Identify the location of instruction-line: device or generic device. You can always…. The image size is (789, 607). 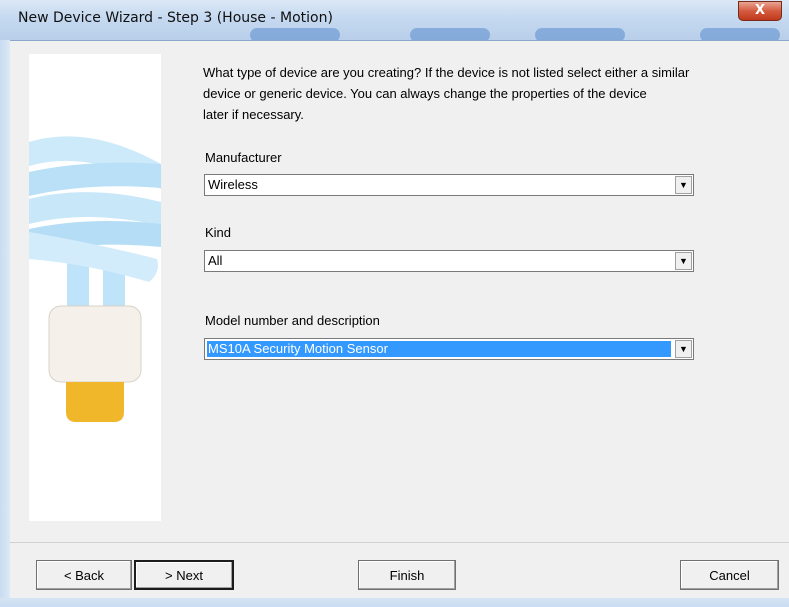
(425, 93).